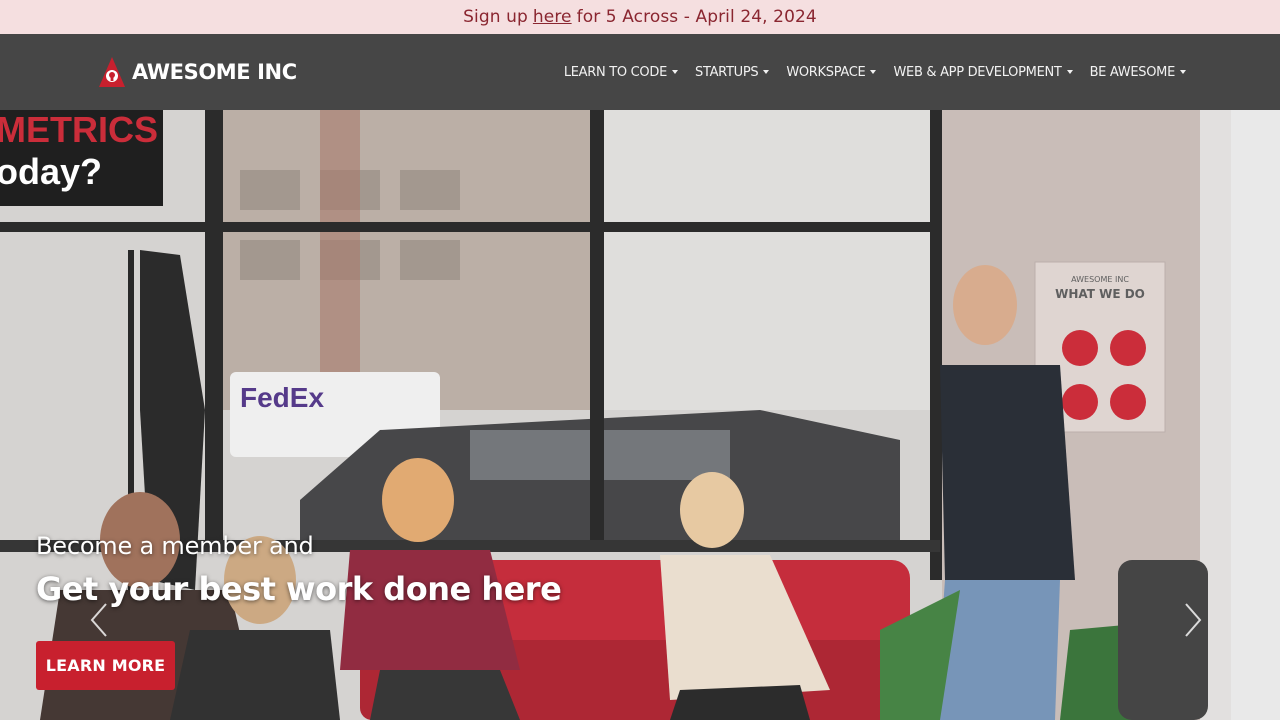 Image resolution: width=1280 pixels, height=720 pixels. I want to click on nav-be-awesome: BE AWESOME, so click(1138, 72).